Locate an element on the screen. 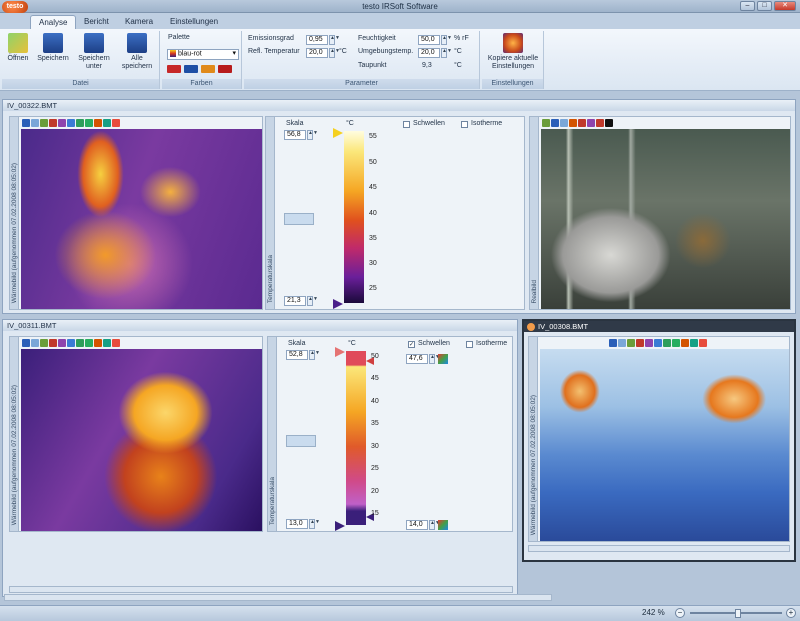 The width and height of the screenshot is (800, 621). scale-min-field: 13,0 is located at coordinates (297, 524).